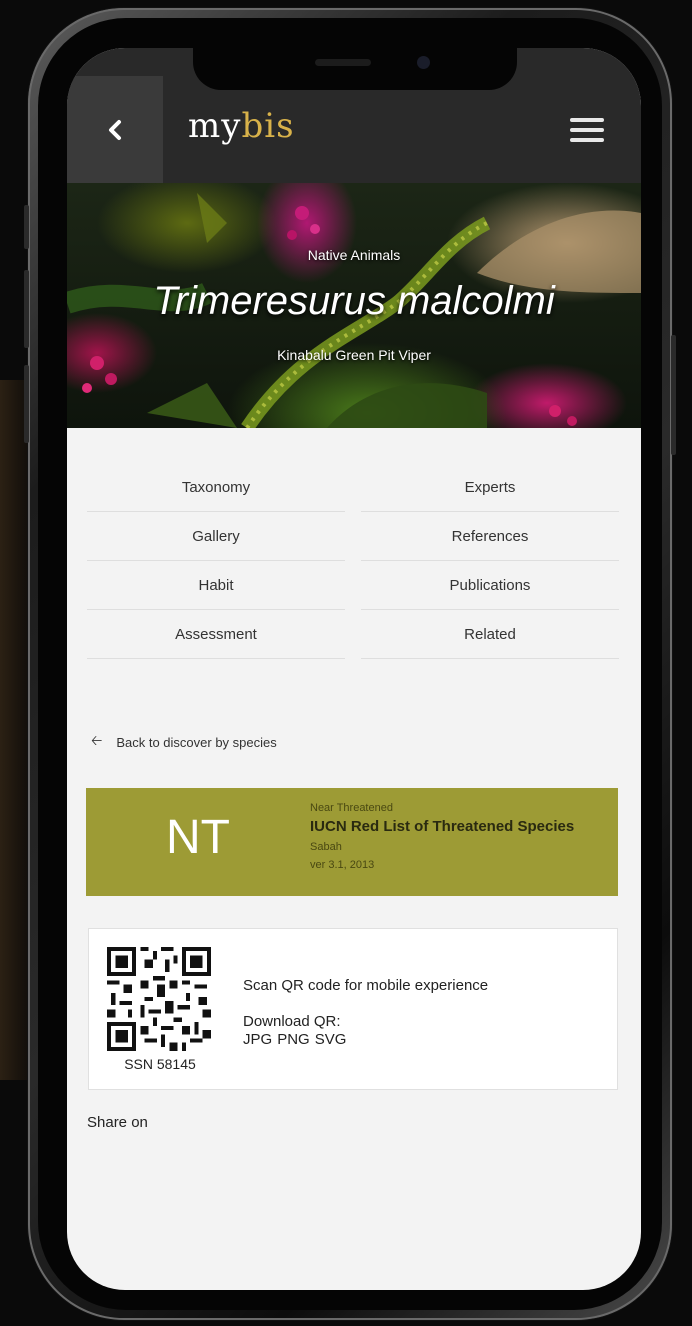  Describe the element at coordinates (26, 404) in the screenshot. I see `phone-volume-down` at that location.